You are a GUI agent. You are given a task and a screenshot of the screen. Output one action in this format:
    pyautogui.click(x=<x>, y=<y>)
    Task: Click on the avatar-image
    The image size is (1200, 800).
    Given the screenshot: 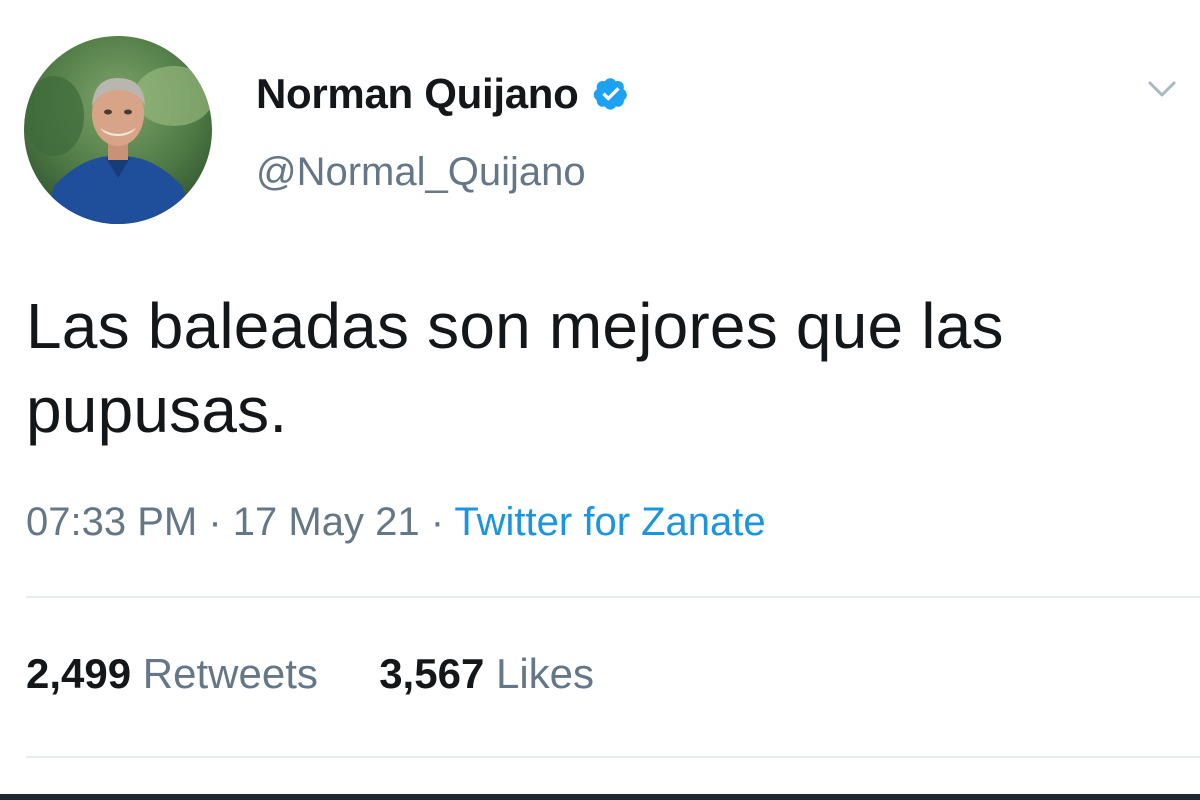 What is the action you would take?
    pyautogui.click(x=118, y=130)
    